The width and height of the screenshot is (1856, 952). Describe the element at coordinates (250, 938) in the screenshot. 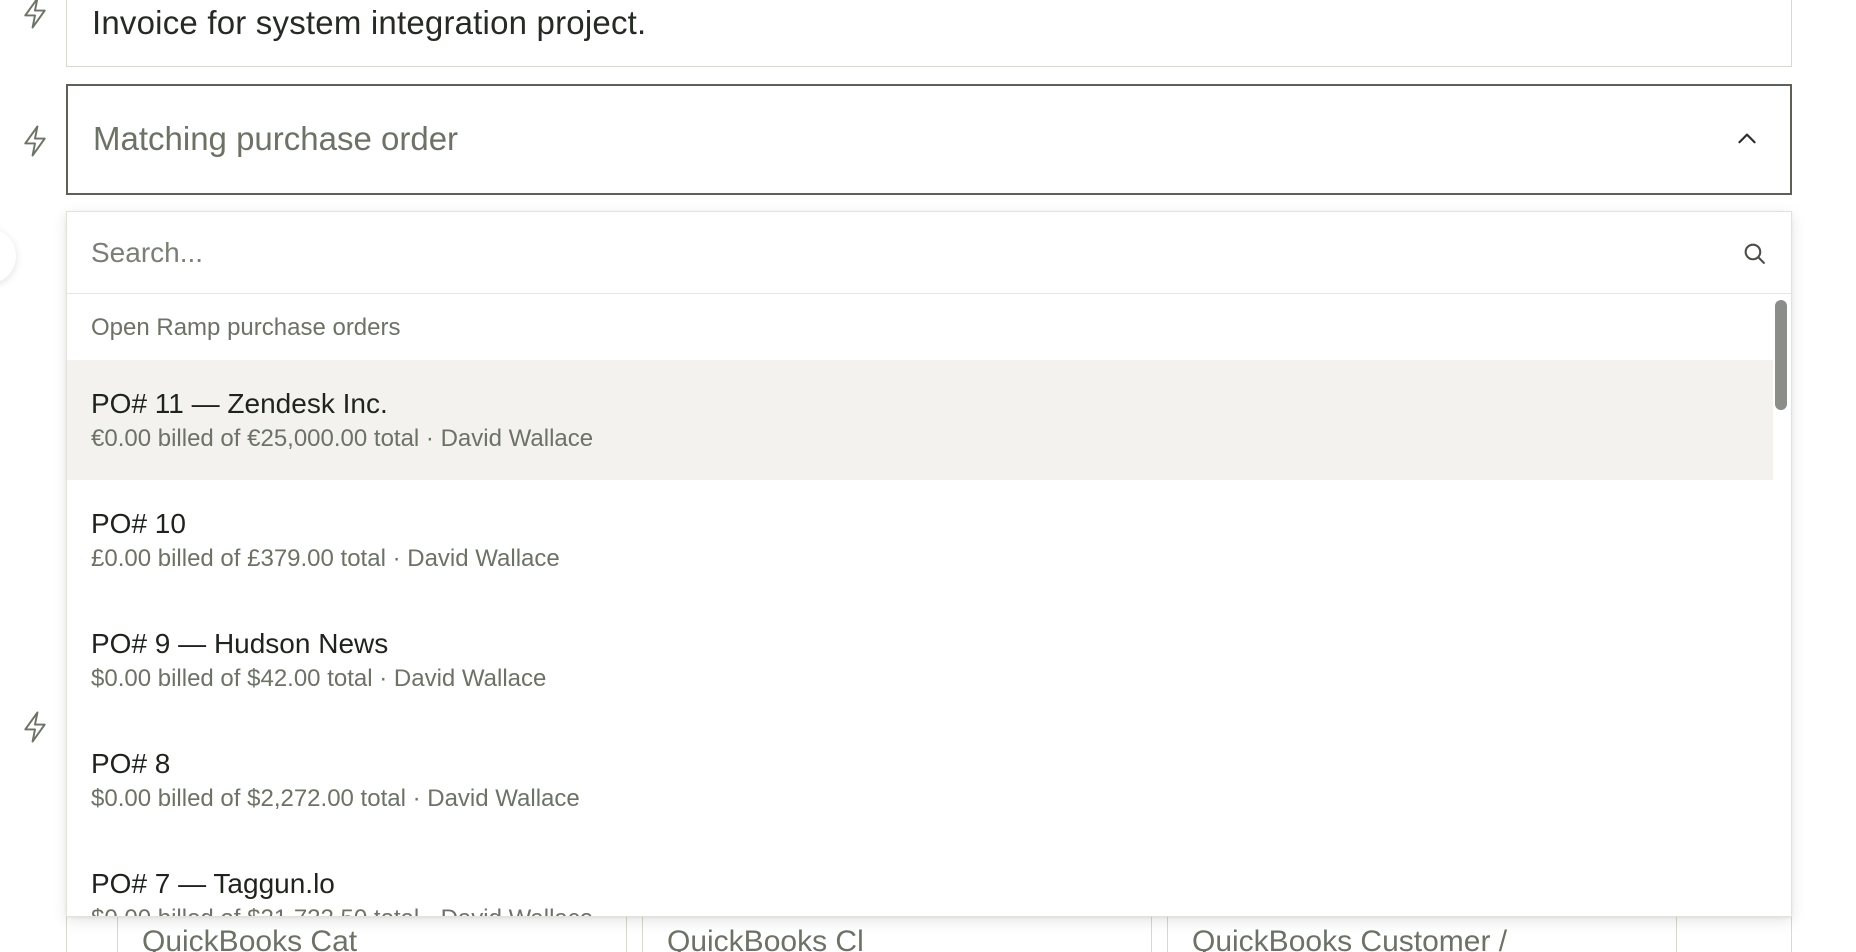

I see `quickbooks-field-label: QuickBooks Cat` at that location.